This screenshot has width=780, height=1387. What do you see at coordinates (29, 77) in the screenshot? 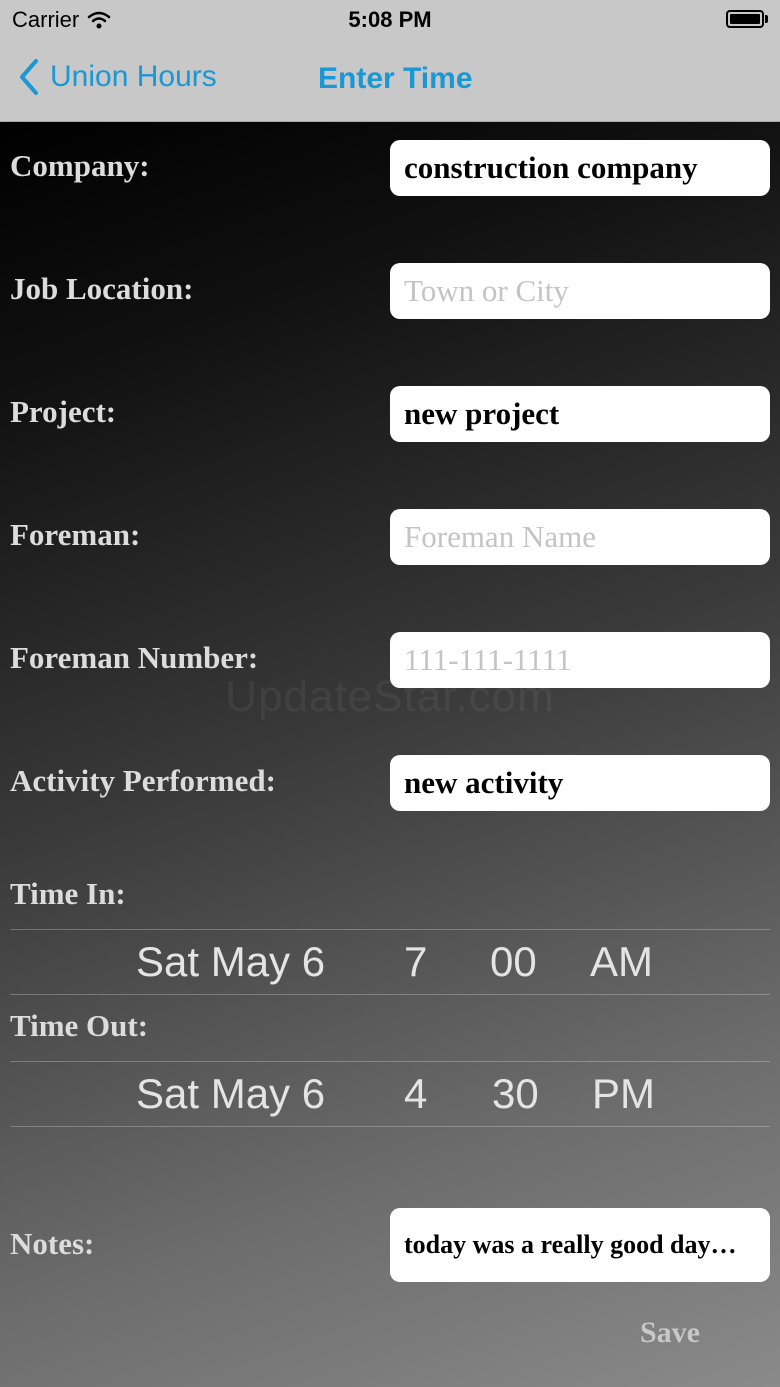
I see `chevron-left-icon` at bounding box center [29, 77].